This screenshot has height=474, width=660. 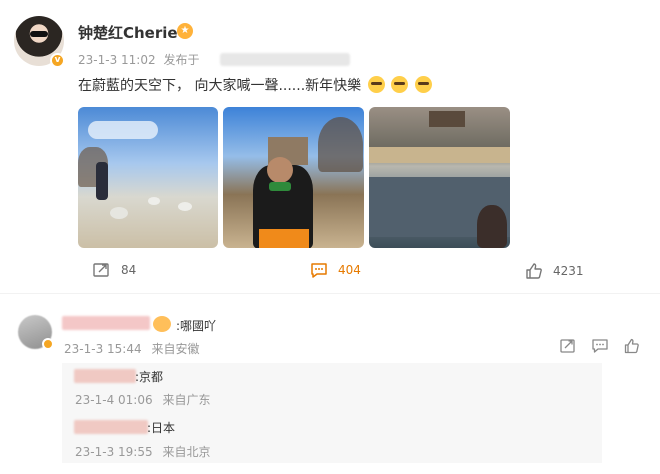 What do you see at coordinates (186, 400) in the screenshot?
I see `reply-location: 来自广东` at bounding box center [186, 400].